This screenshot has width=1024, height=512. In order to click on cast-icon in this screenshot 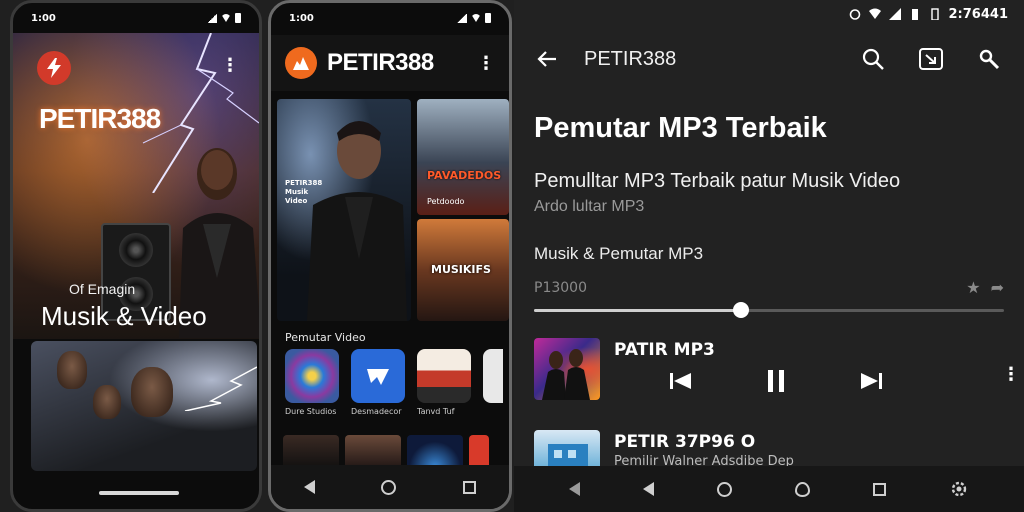, I will do `click(931, 59)`.